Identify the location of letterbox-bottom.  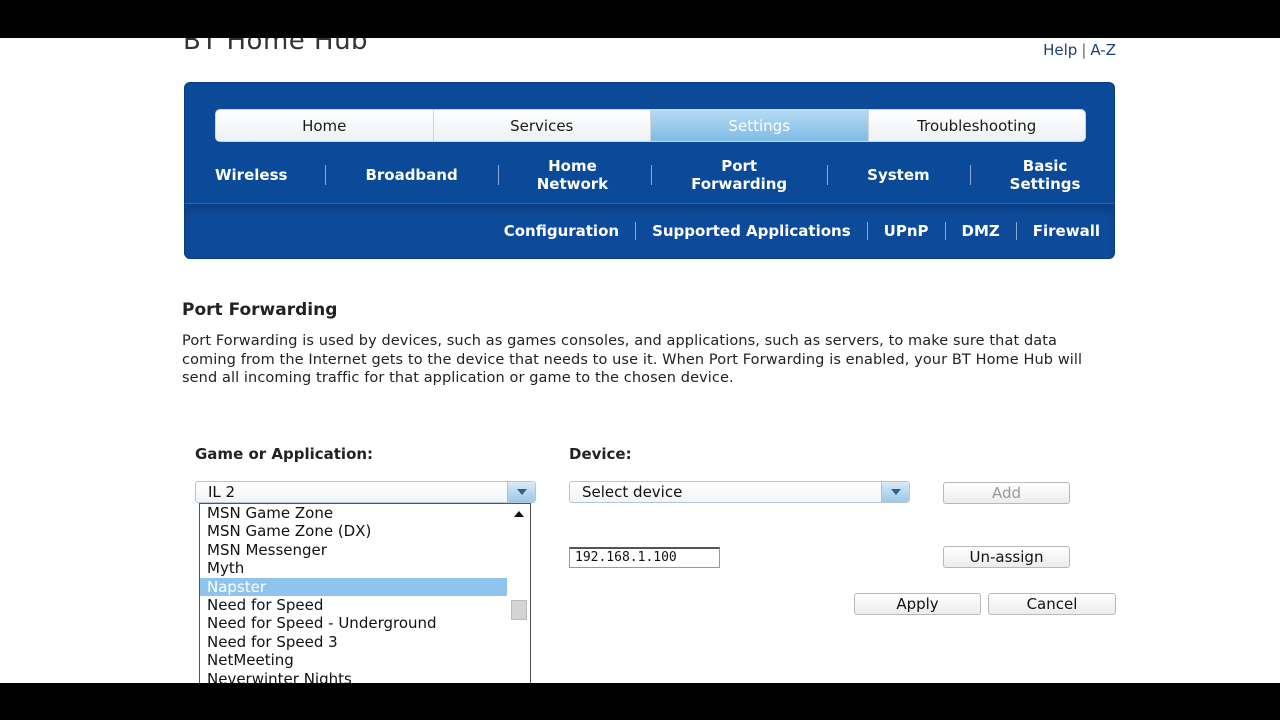
(640, 701).